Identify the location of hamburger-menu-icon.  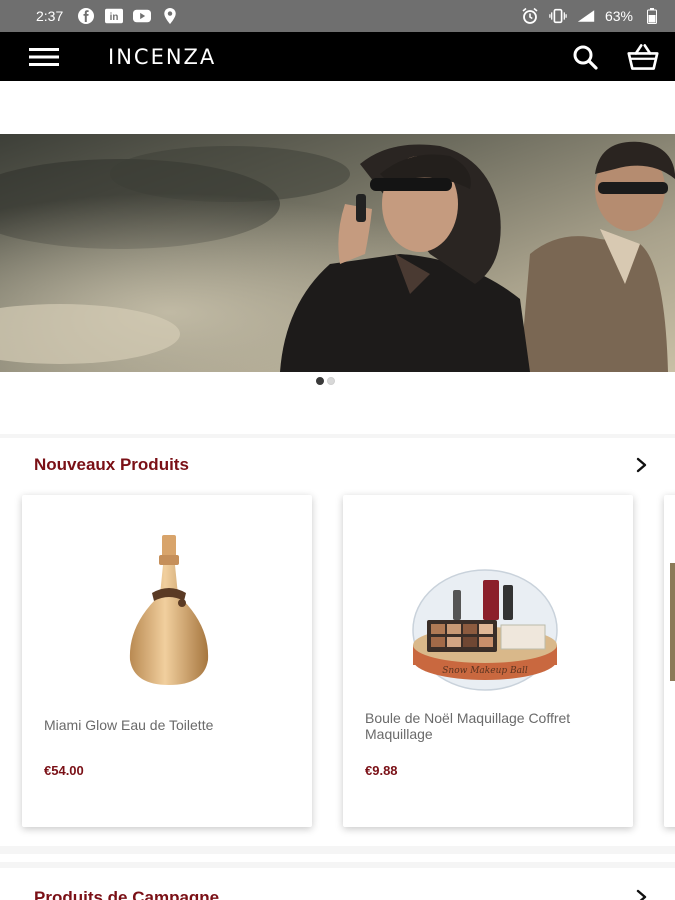
(44, 56).